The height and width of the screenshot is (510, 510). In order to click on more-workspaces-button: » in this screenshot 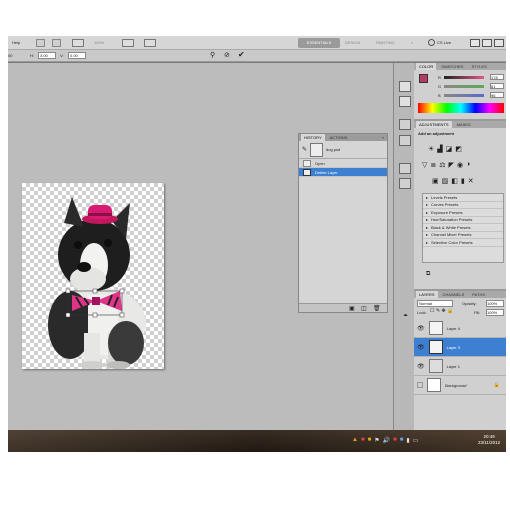, I will do `click(412, 42)`.